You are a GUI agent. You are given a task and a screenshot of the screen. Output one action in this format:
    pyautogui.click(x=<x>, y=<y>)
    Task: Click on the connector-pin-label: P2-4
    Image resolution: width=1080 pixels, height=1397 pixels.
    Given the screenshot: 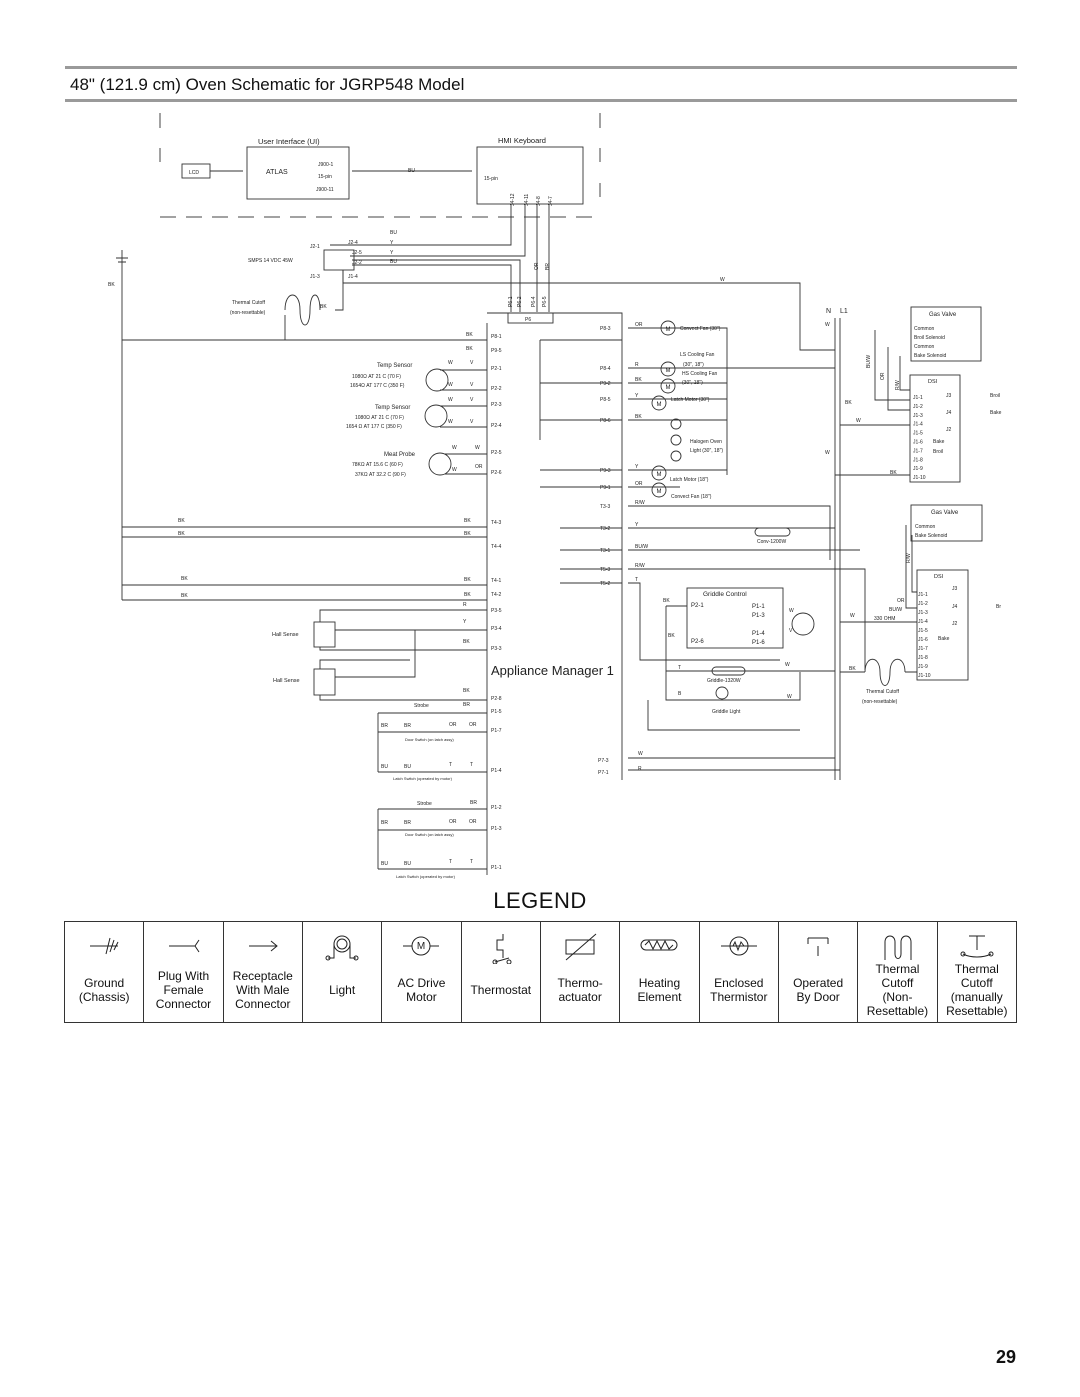 What is the action you would take?
    pyautogui.click(x=496, y=426)
    